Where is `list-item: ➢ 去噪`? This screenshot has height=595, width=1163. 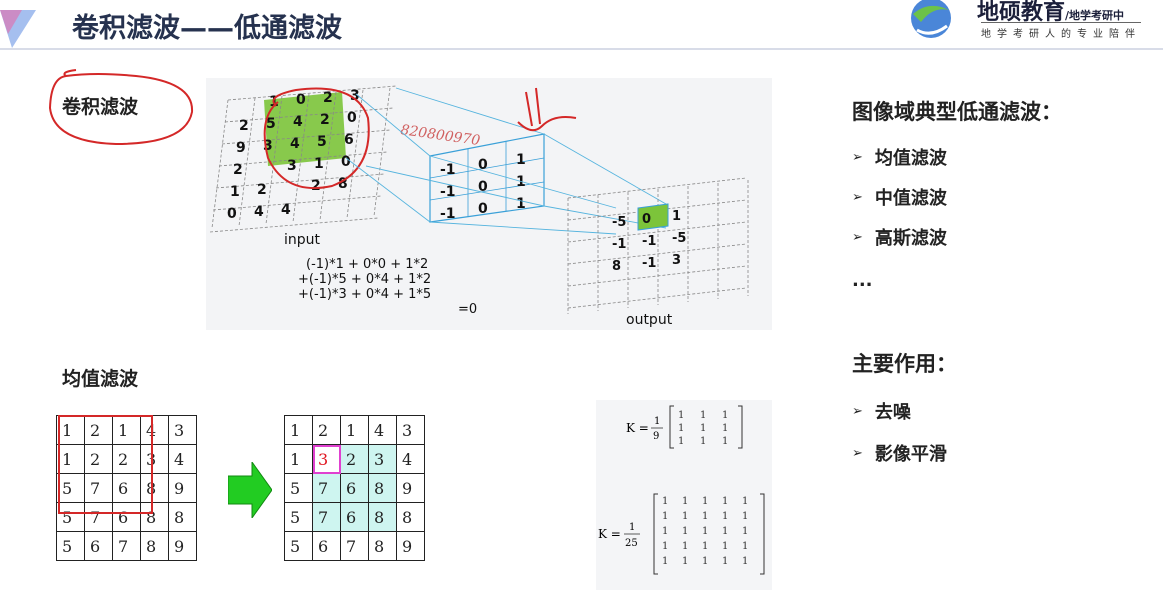
list-item: ➢ 去噪 is located at coordinates (881, 412).